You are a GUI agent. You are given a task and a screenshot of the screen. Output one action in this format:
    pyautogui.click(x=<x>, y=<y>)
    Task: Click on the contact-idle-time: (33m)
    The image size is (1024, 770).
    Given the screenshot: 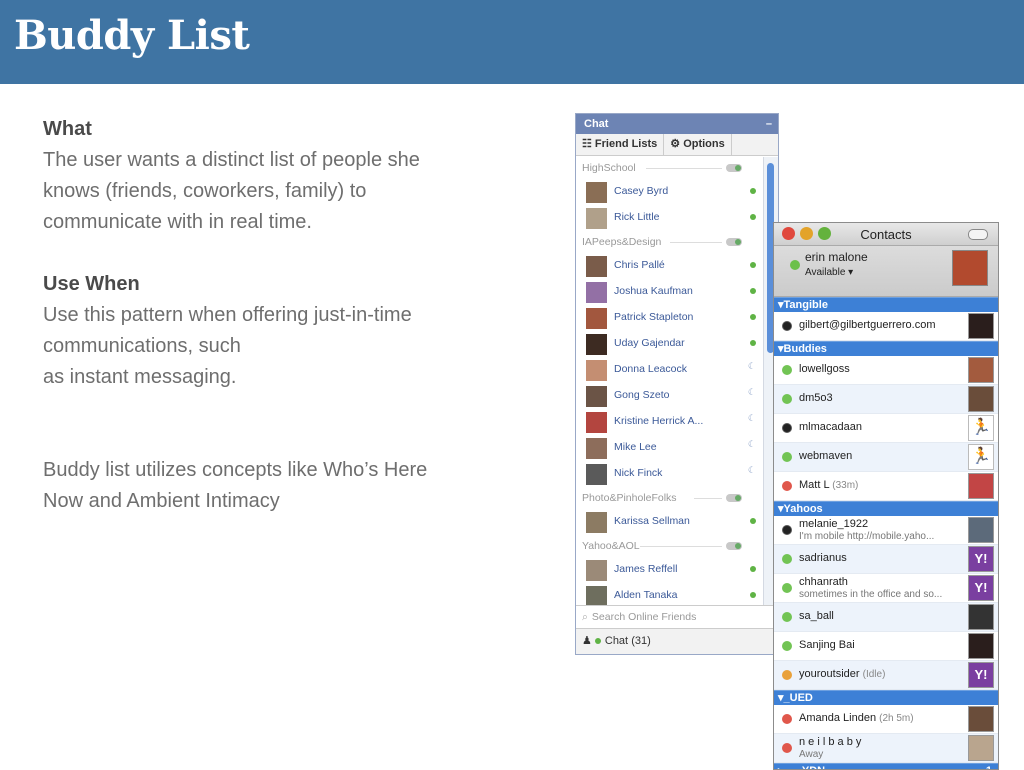 What is the action you would take?
    pyautogui.click(x=845, y=485)
    